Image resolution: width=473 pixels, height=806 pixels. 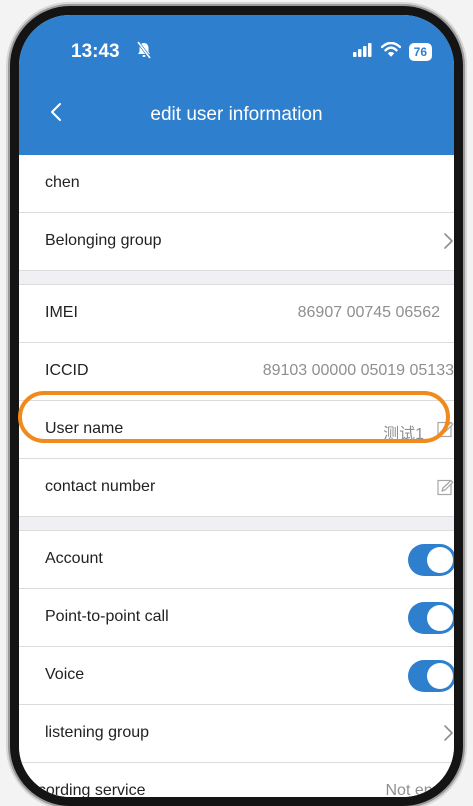 I want to click on battery-indicator: 76, so click(x=420, y=52).